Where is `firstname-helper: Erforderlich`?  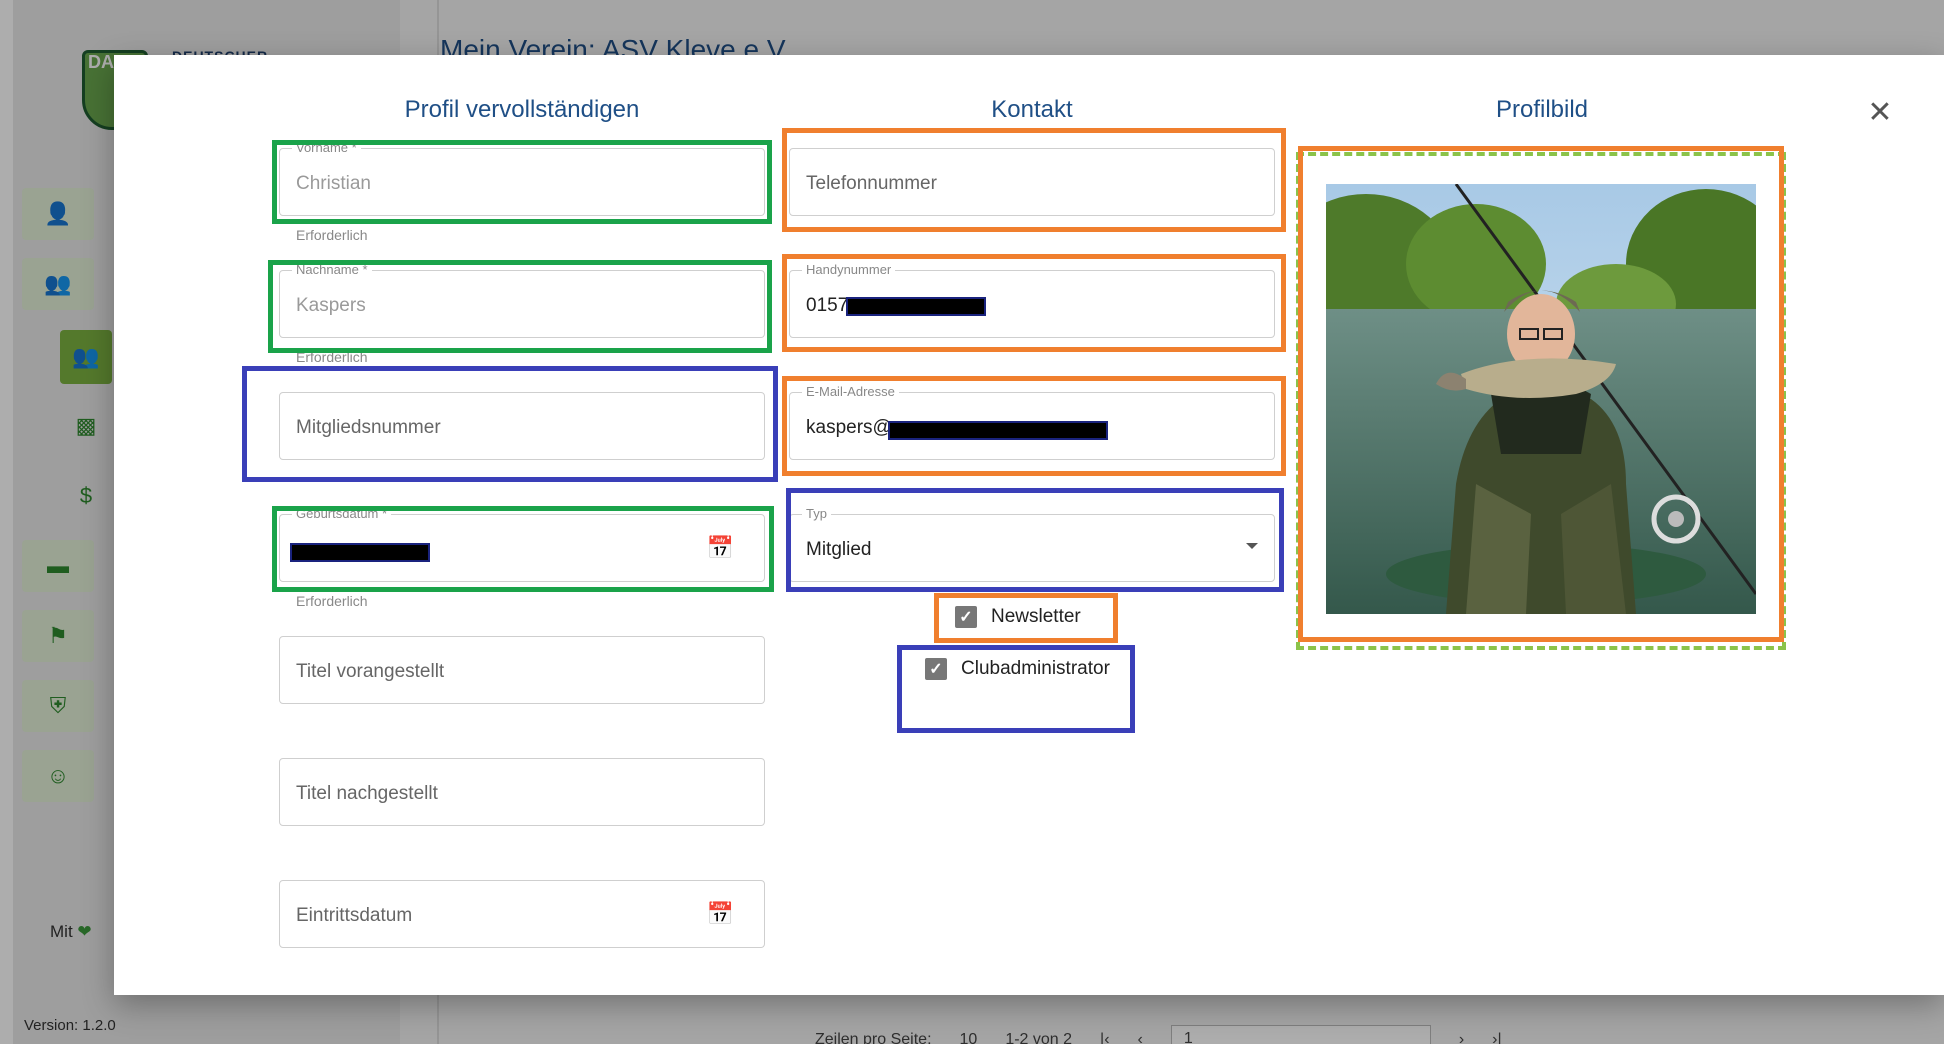 firstname-helper: Erforderlich is located at coordinates (332, 235).